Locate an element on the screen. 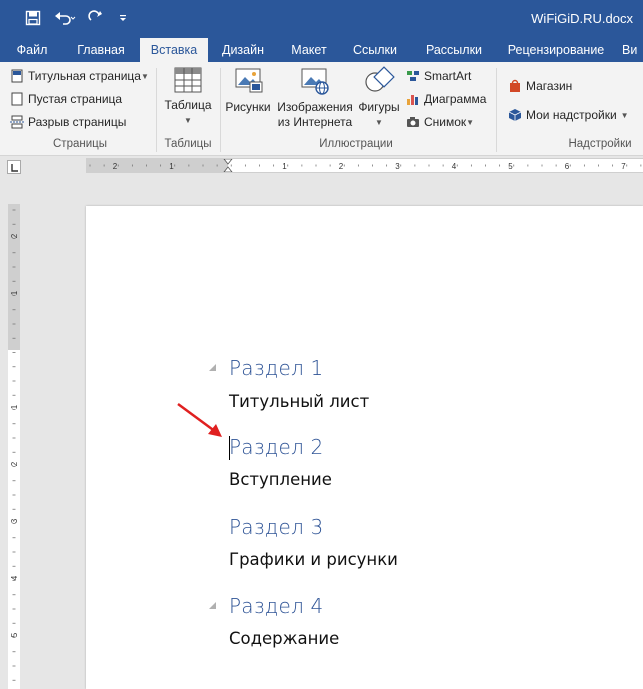 The width and height of the screenshot is (643, 689). section-text: Вступление is located at coordinates (280, 479).